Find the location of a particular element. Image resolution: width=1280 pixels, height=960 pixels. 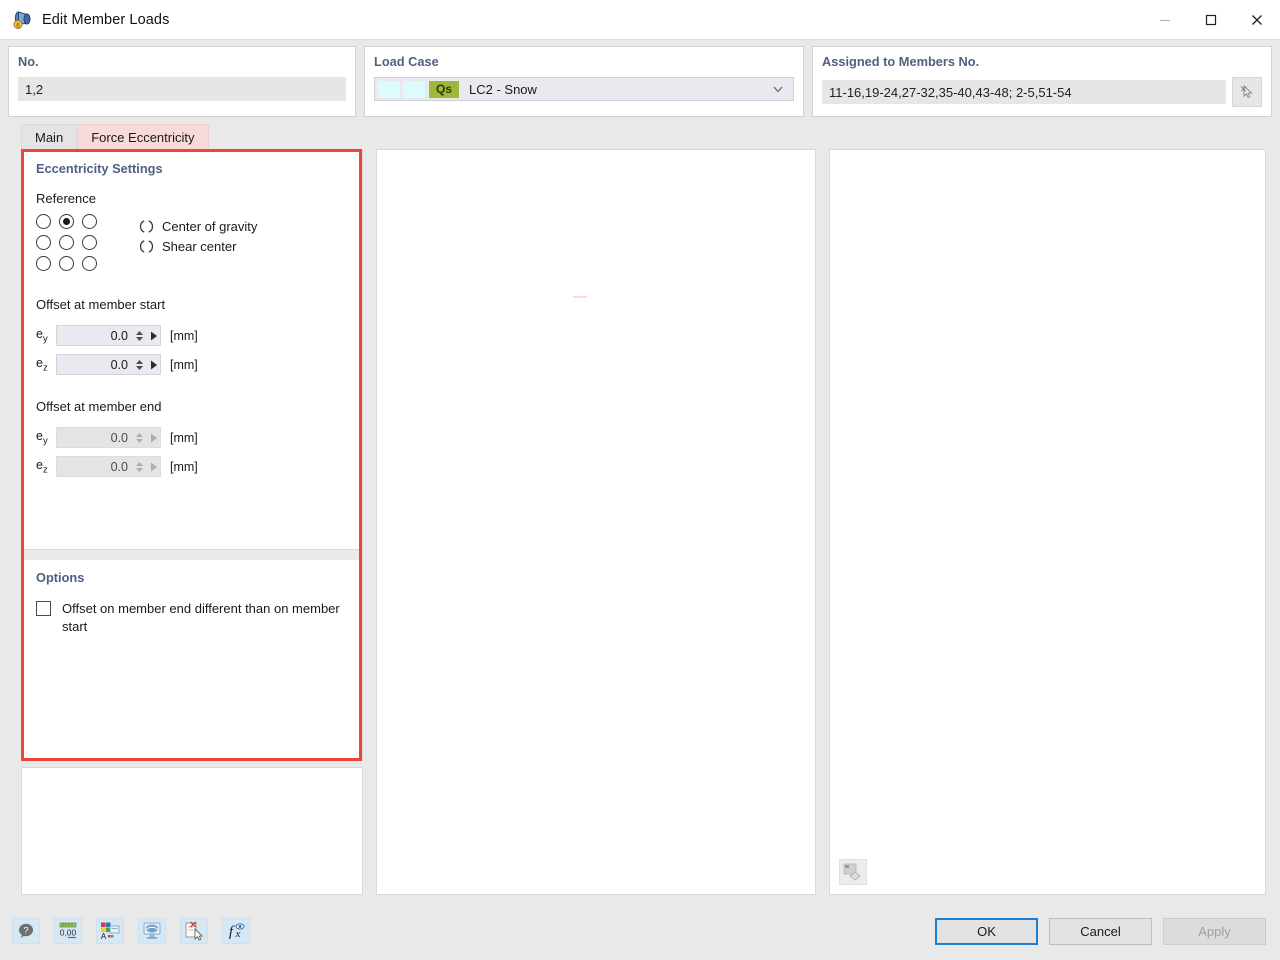

load-case-group: Load Case Qs LC2 - Snow is located at coordinates (584, 81).